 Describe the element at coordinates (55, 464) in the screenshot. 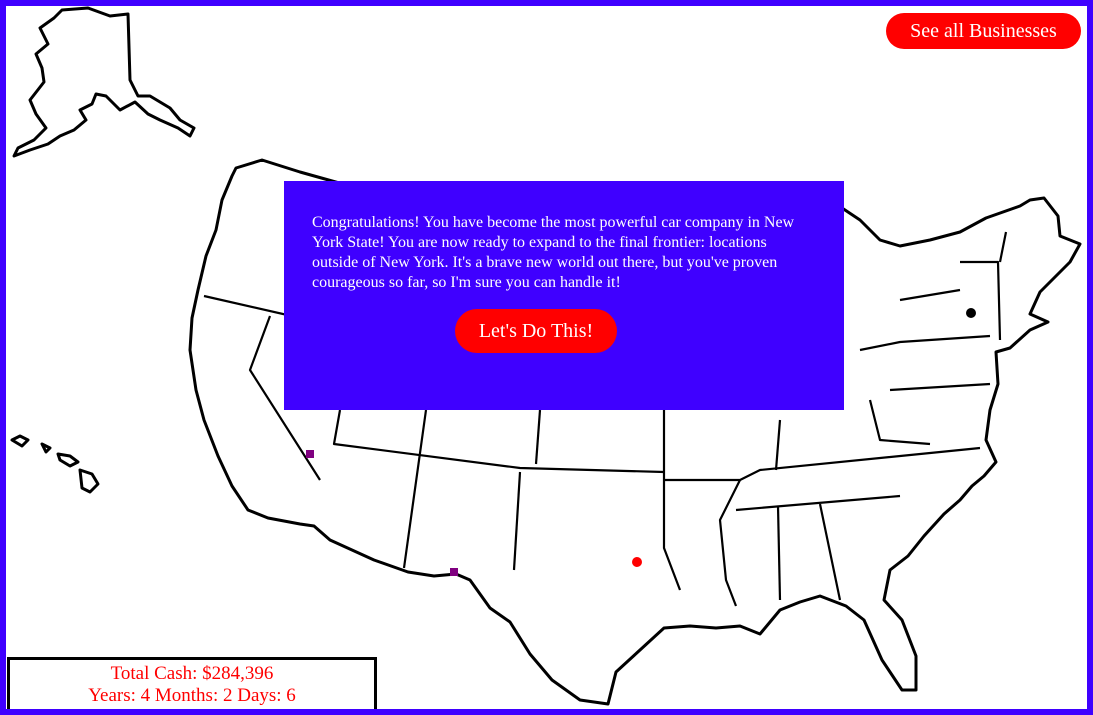

I see `hawaii-shape` at that location.